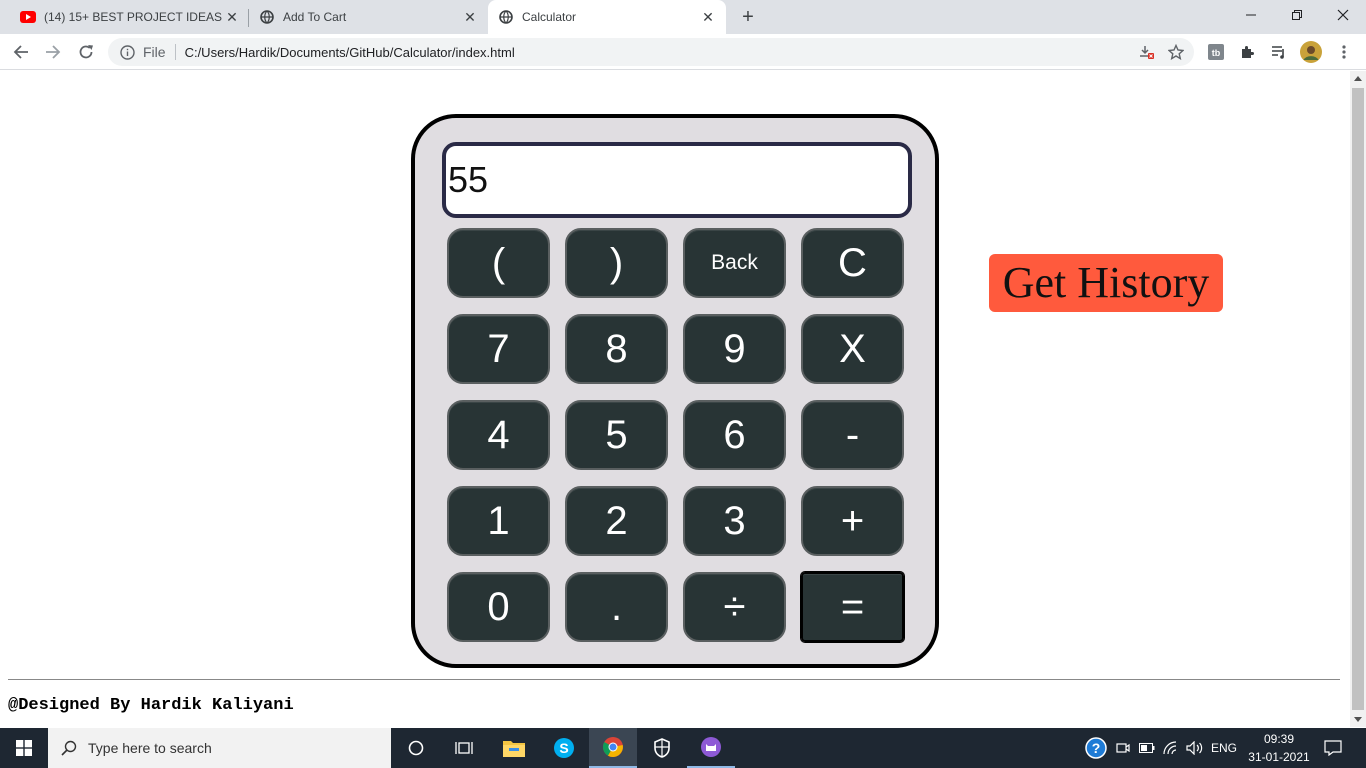 The height and width of the screenshot is (768, 1366). I want to click on start-button, so click(24, 748).